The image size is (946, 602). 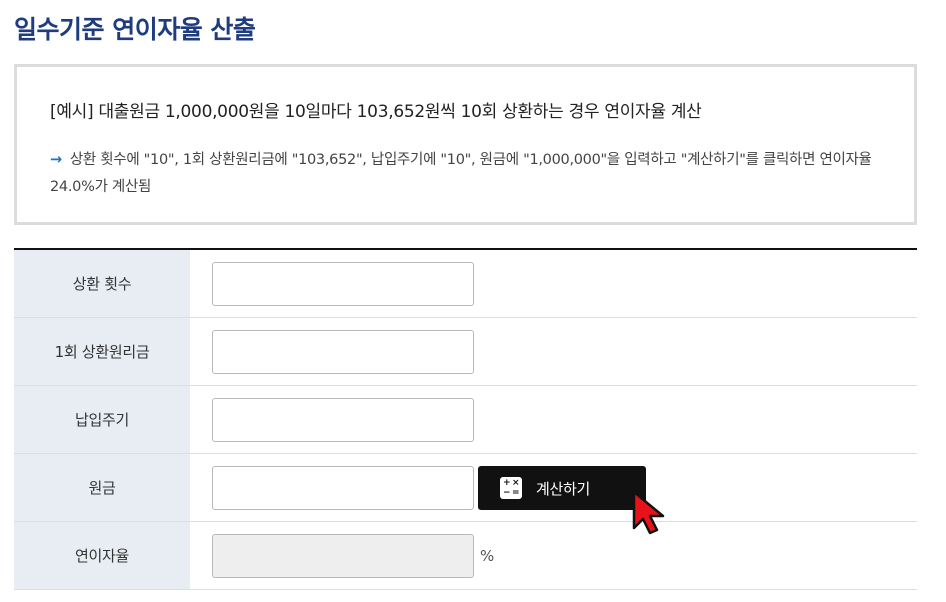 I want to click on repayment-count-input, so click(x=343, y=283).